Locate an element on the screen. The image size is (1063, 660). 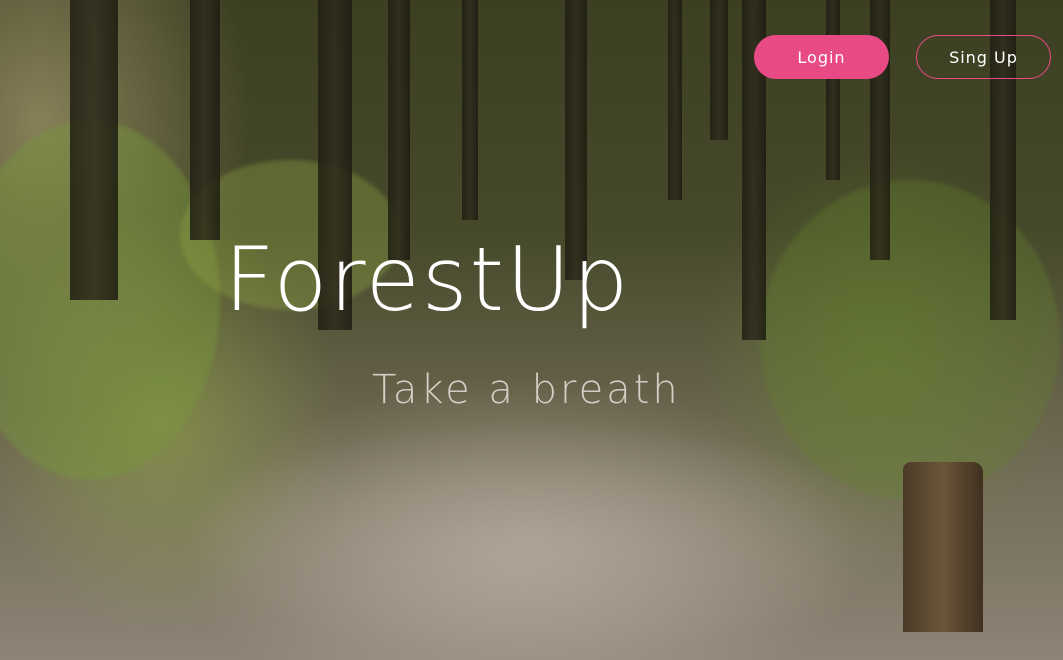
tree-stump is located at coordinates (943, 547).